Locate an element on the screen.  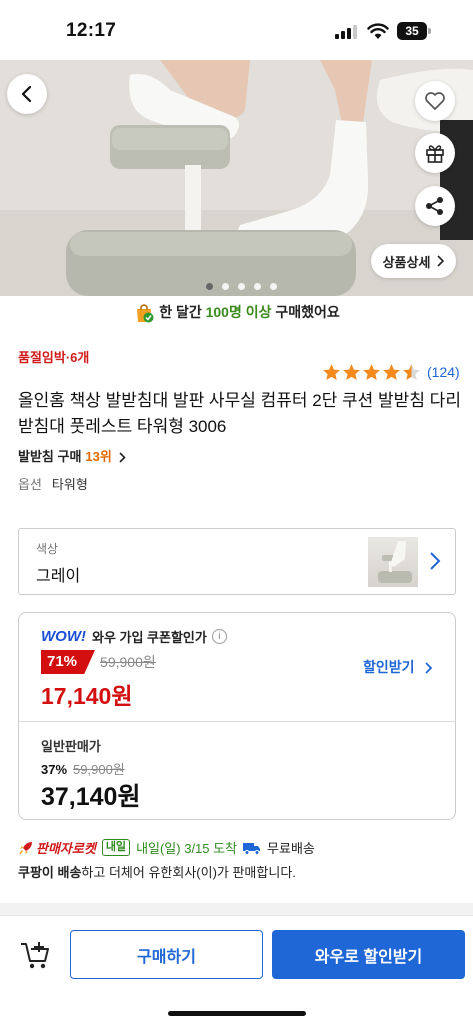
wow-price-header: WOW! 와우 가입 쿠폰할인가 i is located at coordinates (134, 636).